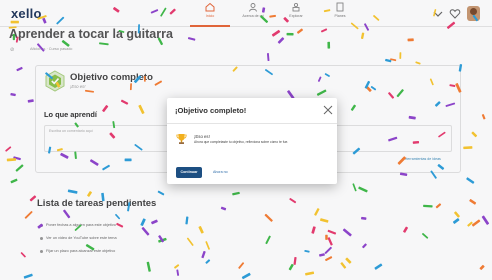  What do you see at coordinates (202, 136) in the screenshot?
I see `dialog-subtitle: ¡Eso es!` at bounding box center [202, 136].